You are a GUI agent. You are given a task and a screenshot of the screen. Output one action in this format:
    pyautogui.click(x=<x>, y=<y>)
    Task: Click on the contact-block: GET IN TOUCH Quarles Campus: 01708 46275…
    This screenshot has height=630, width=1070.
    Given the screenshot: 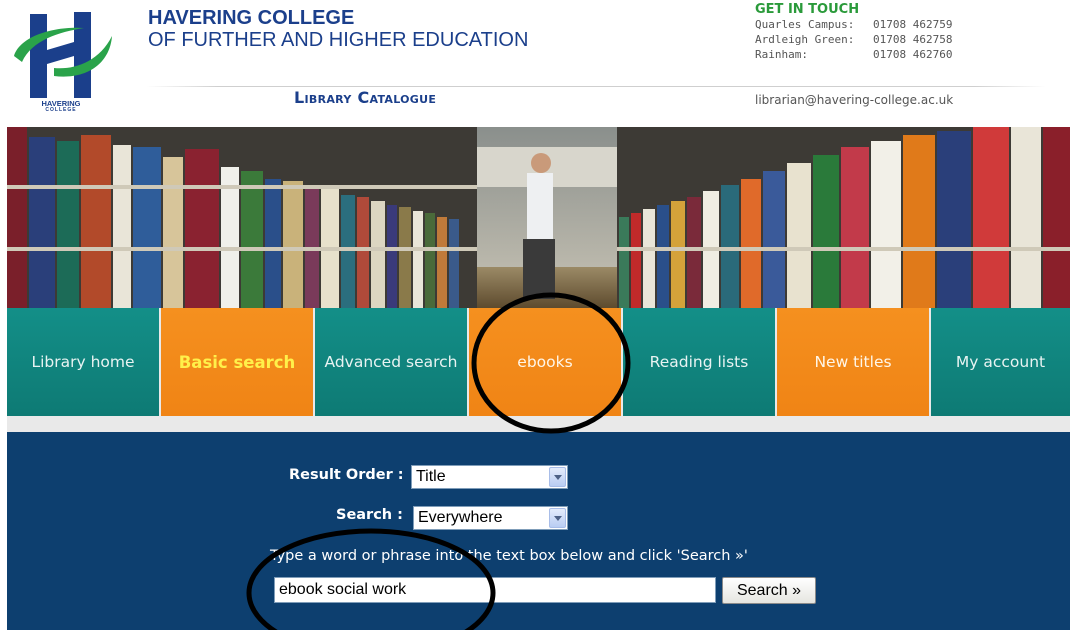 What is the action you would take?
    pyautogui.click(x=853, y=32)
    